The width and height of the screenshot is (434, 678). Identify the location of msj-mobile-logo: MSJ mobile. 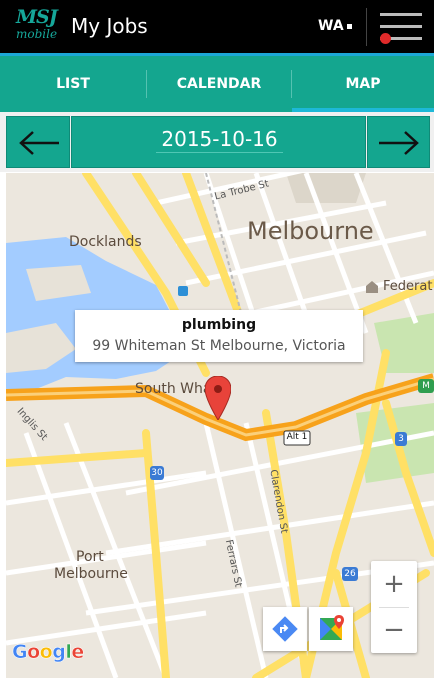
(37, 25).